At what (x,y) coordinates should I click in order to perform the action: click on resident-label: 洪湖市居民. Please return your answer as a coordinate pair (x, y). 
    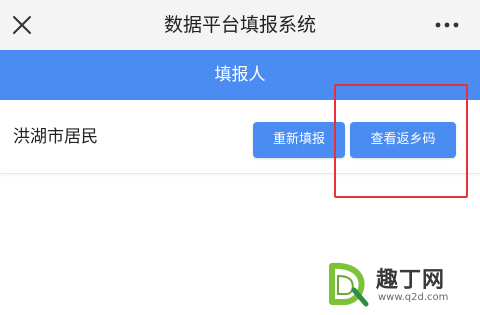
    Looking at the image, I should click on (55, 137).